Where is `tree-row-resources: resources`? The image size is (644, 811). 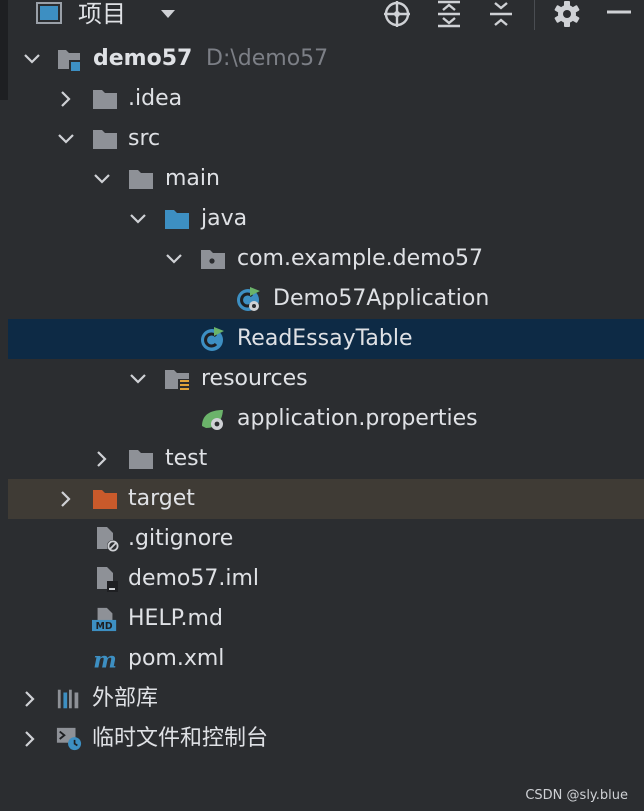
tree-row-resources: resources is located at coordinates (326, 379).